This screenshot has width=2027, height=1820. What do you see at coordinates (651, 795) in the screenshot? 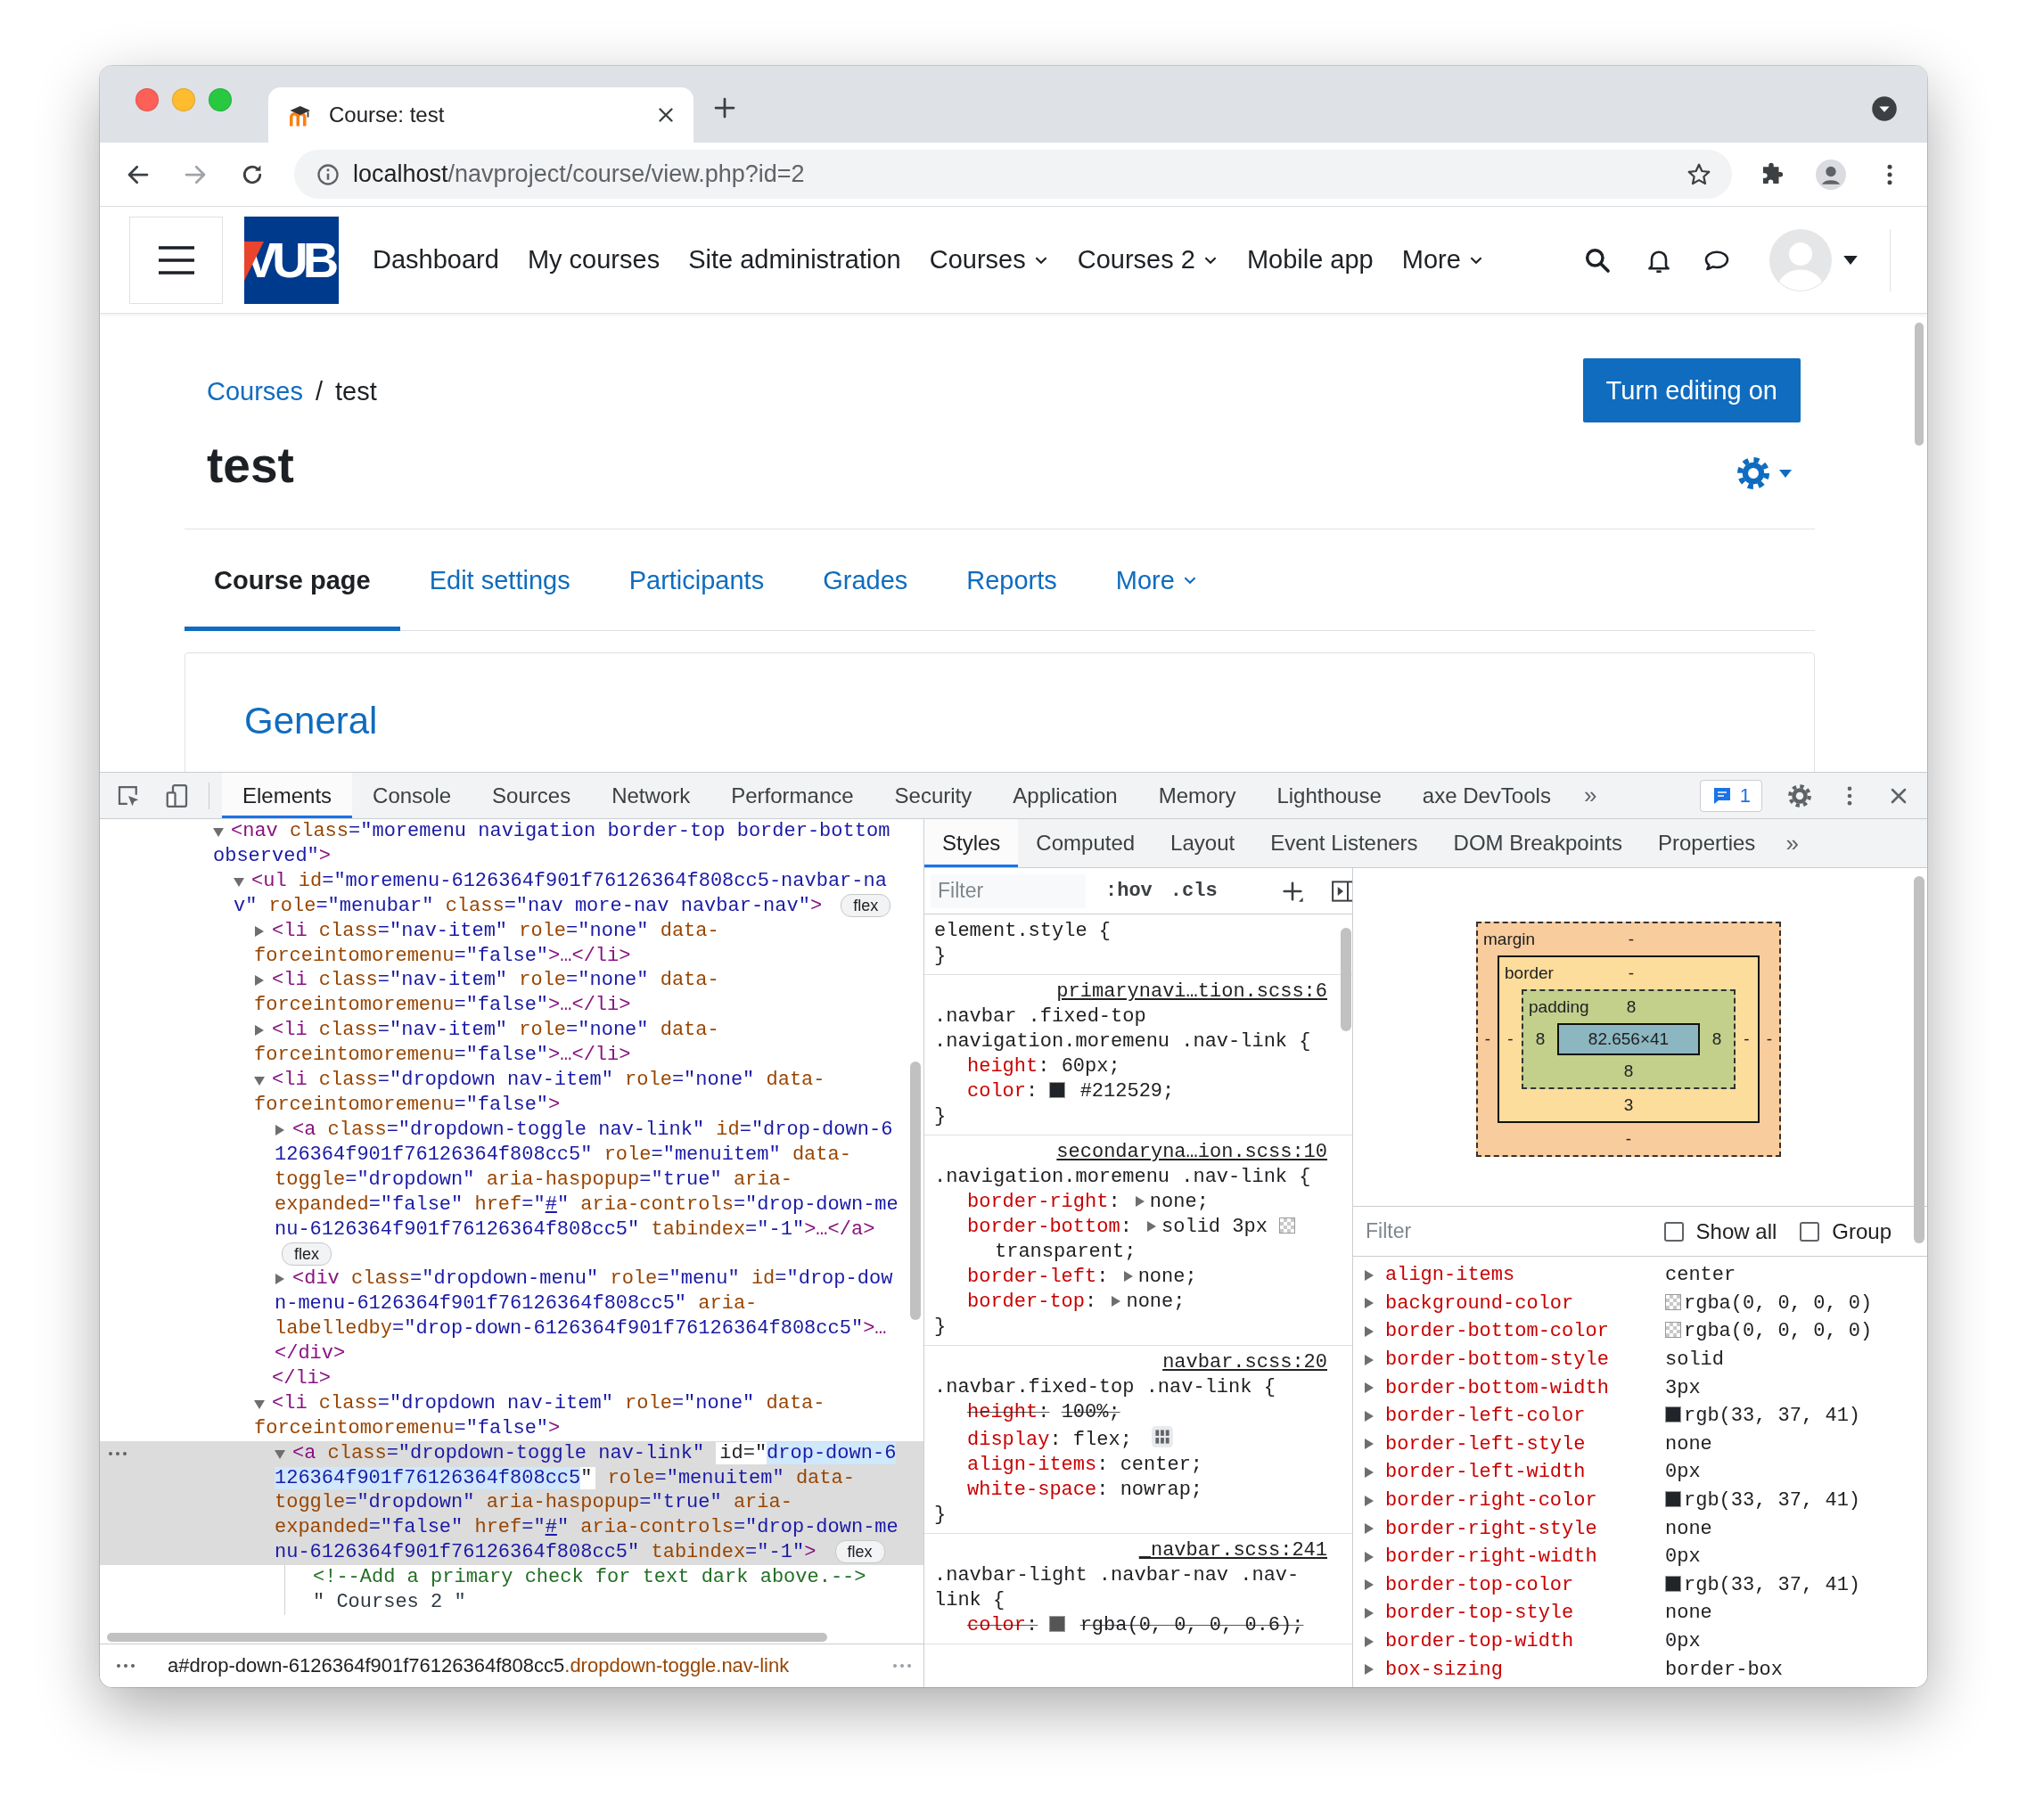
I see `panel-tab: Network` at bounding box center [651, 795].